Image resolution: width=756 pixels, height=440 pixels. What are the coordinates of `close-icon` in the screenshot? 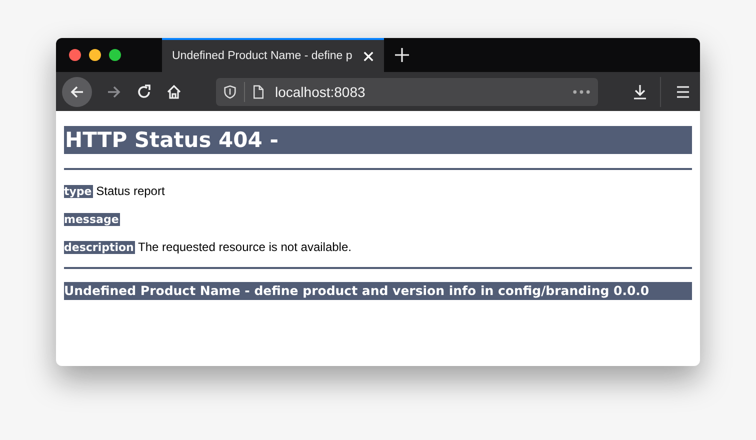 It's located at (368, 56).